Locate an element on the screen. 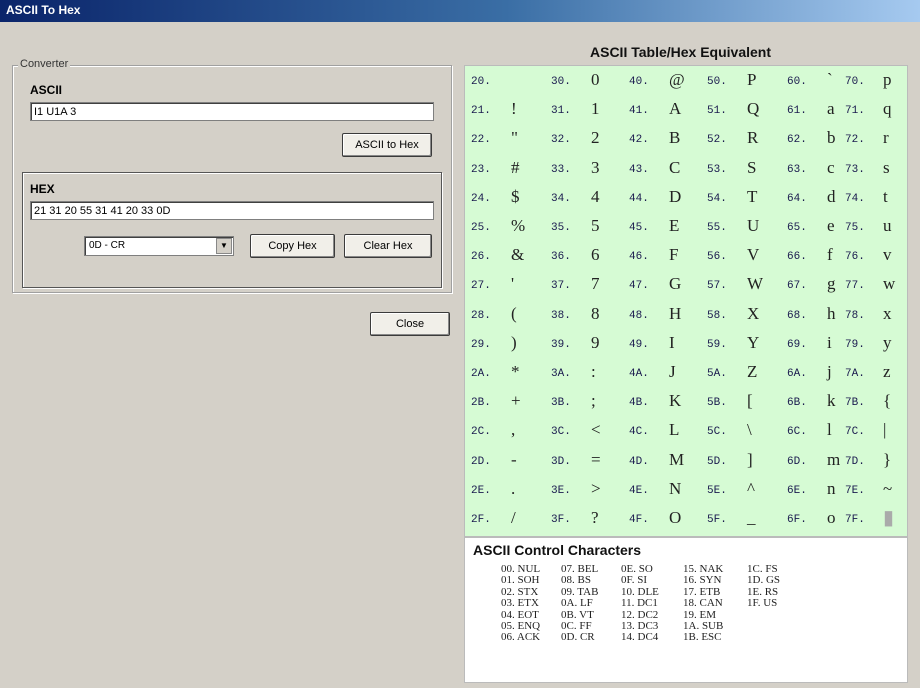 The height and width of the screenshot is (688, 920). window-title: ASCII To Hex is located at coordinates (43, 10).